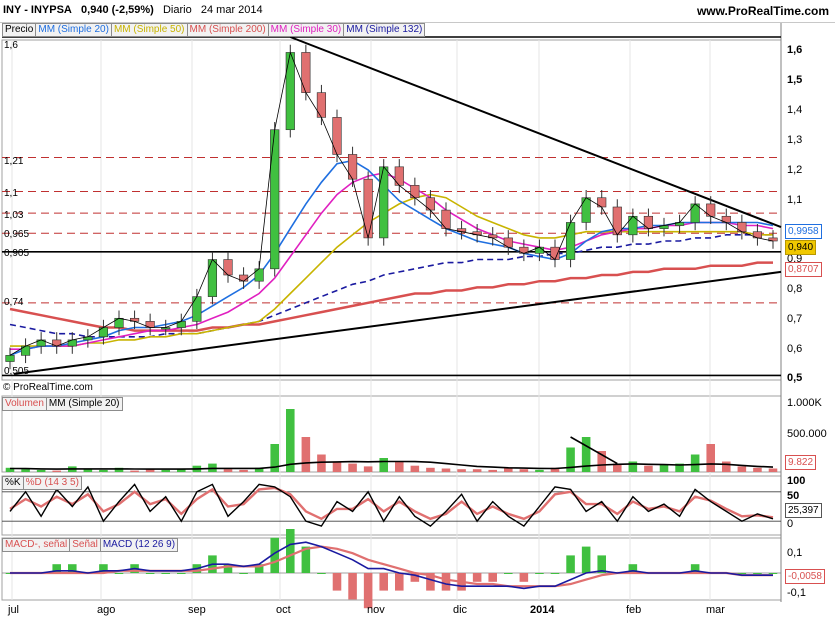 This screenshot has width=835, height=620. What do you see at coordinates (801, 247) in the screenshot?
I see `price-tag-last: 0,940` at bounding box center [801, 247].